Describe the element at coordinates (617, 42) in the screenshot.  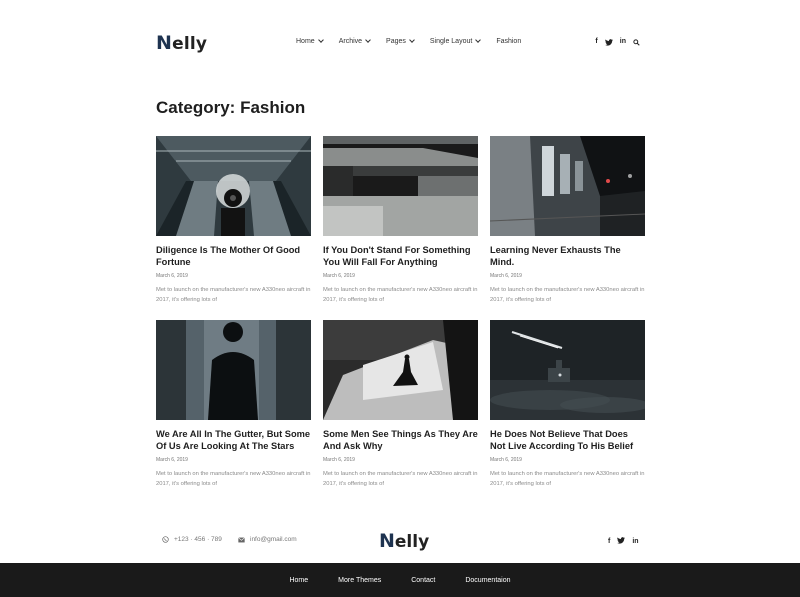
I see `header-social: f in` at that location.